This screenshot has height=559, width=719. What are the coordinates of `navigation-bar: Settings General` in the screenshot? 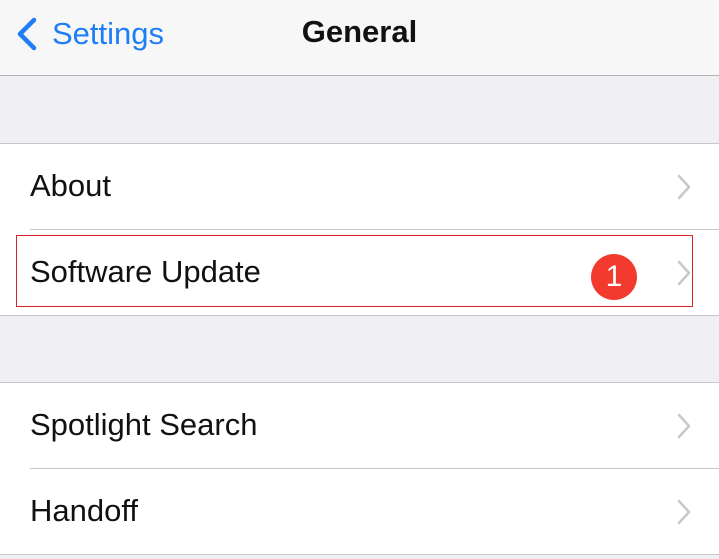 It's located at (359, 38).